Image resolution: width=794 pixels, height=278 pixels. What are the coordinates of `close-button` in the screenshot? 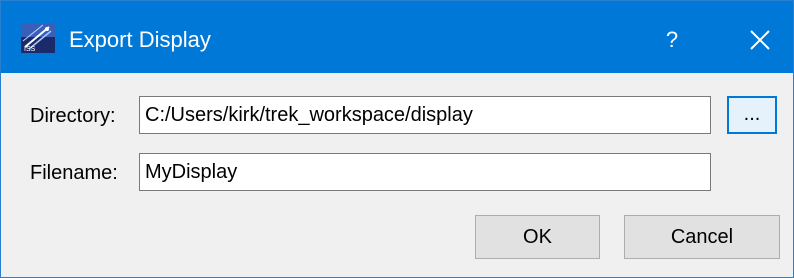 It's located at (760, 40).